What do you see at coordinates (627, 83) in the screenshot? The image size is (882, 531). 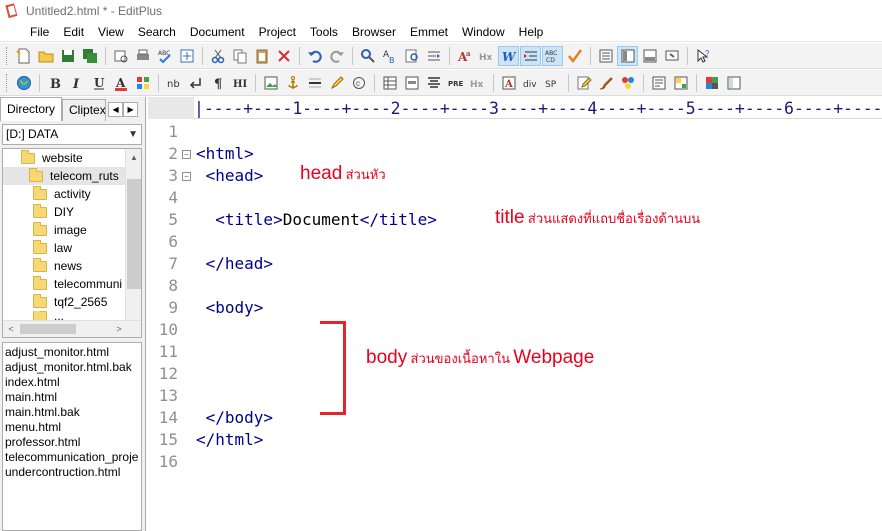 I see `color-palette-icon` at bounding box center [627, 83].